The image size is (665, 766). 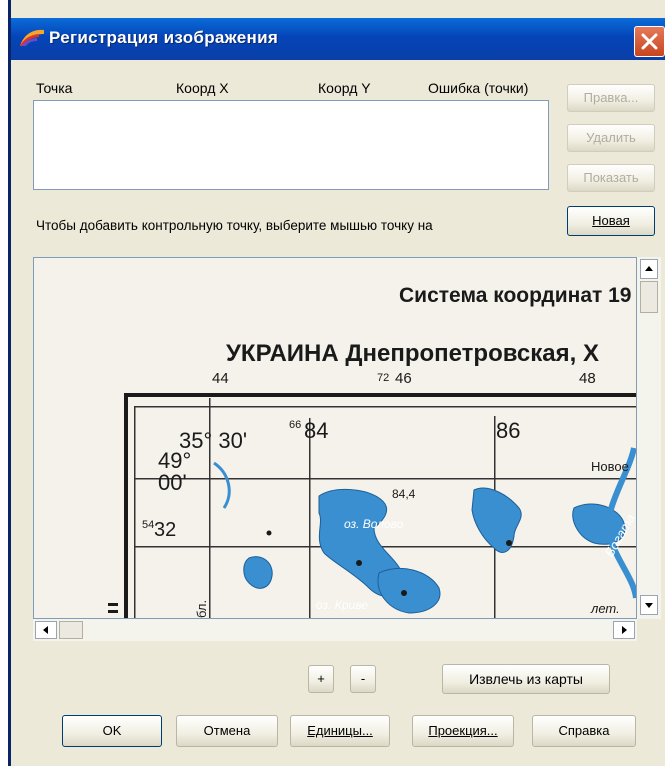 What do you see at coordinates (610, 466) in the screenshot?
I see `place-label-novoe: Новое` at bounding box center [610, 466].